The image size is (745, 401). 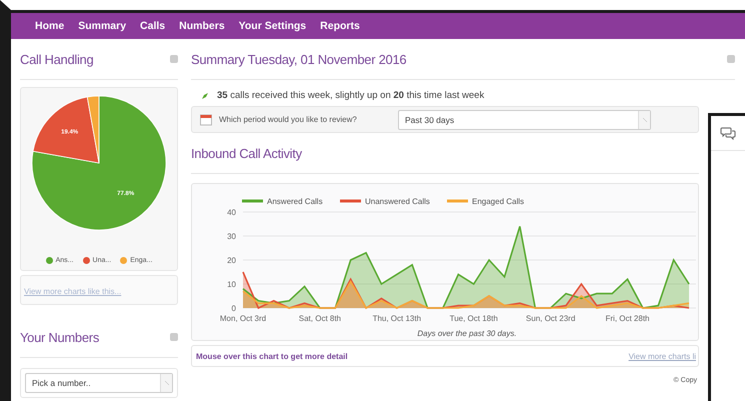 What do you see at coordinates (320, 318) in the screenshot?
I see `axis-tick-label: Sat, Oct 8th` at bounding box center [320, 318].